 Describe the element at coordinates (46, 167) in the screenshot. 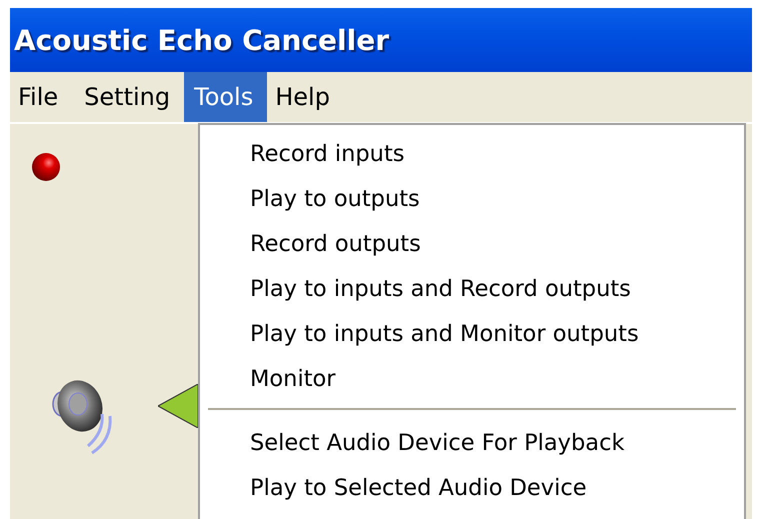

I see `indicator-light-icon` at that location.